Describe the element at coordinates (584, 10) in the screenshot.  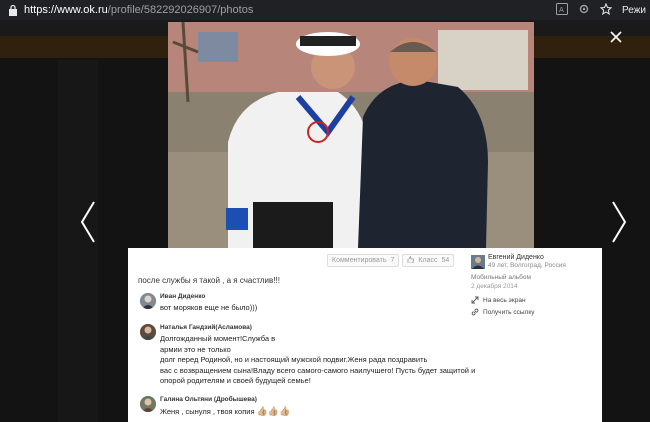
I see `settings-icon` at that location.